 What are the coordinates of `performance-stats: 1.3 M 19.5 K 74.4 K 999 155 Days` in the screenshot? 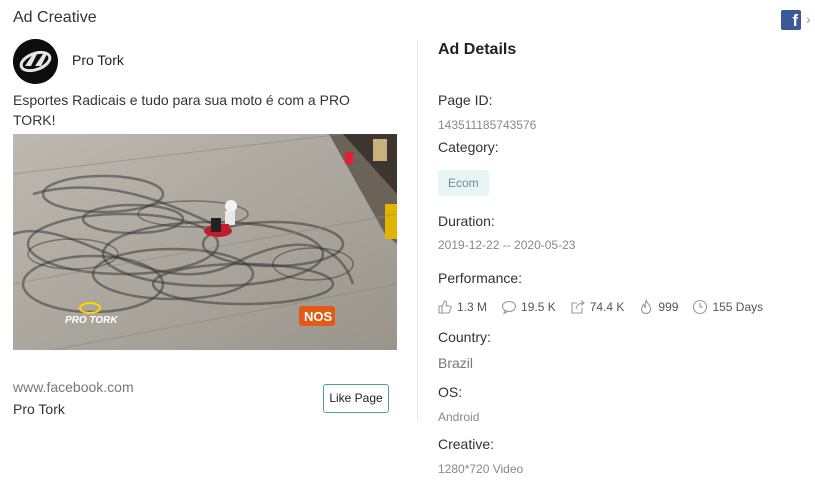 It's located at (607, 307).